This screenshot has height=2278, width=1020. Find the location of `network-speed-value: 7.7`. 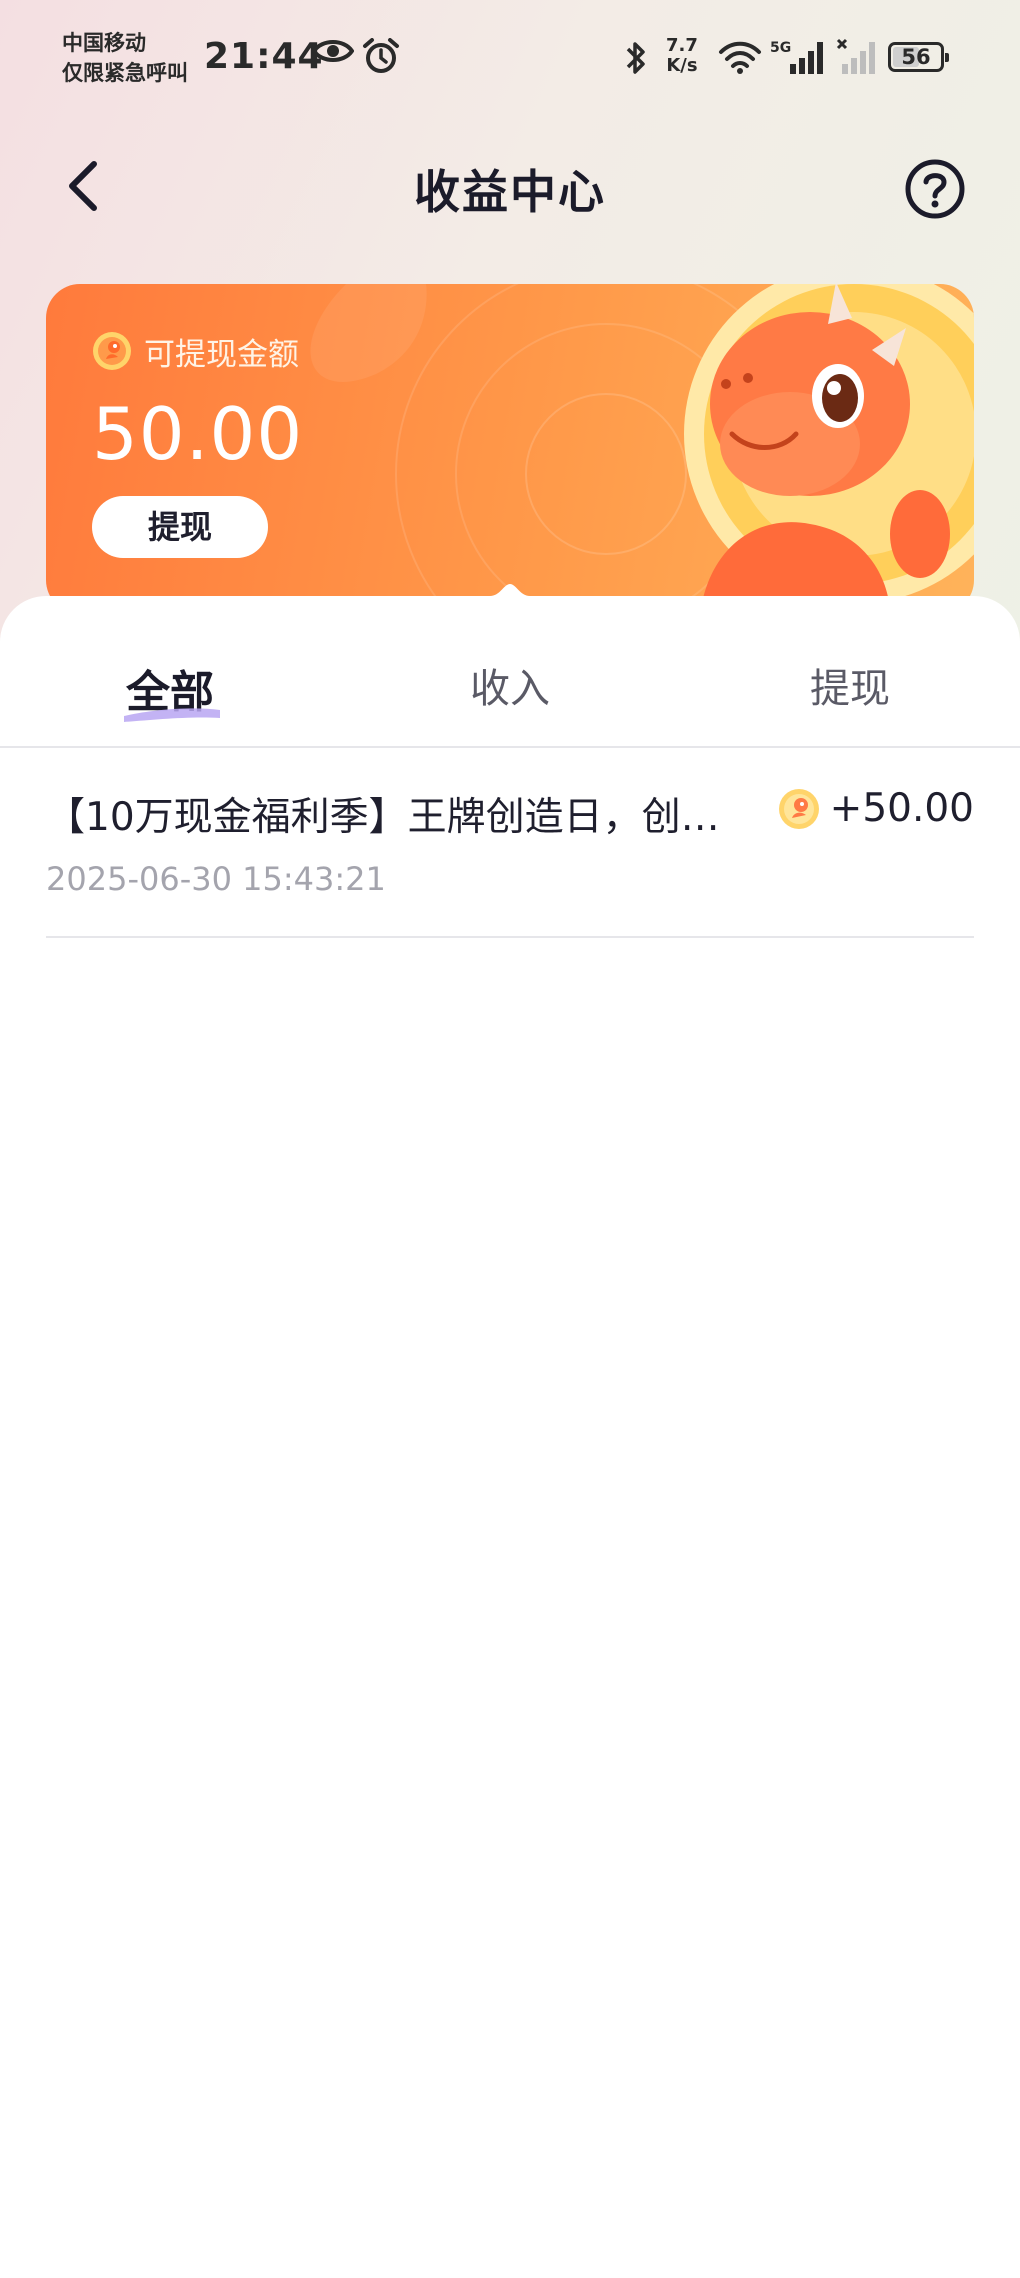

network-speed-value: 7.7 is located at coordinates (682, 45).